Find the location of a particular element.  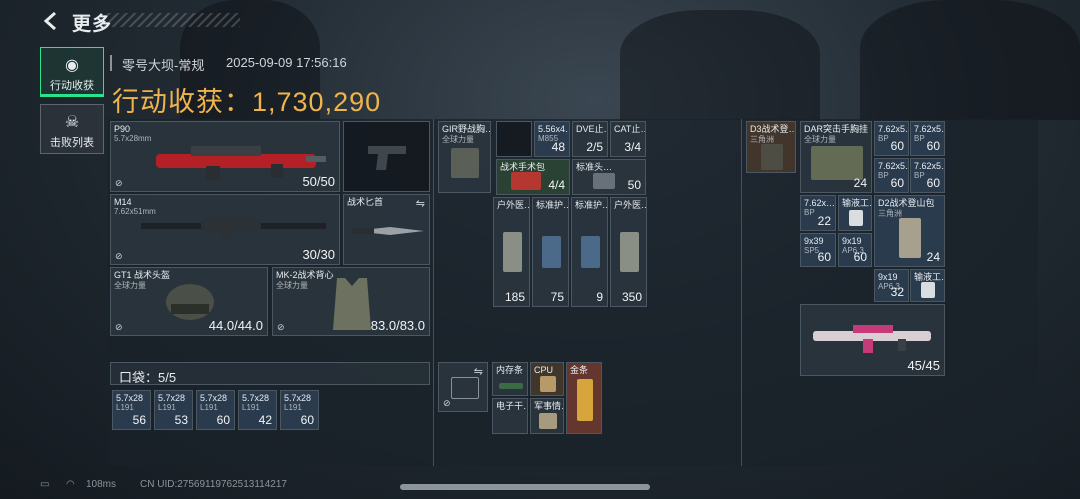

helmet-durability: 44.0/44.0 is located at coordinates (235, 325).